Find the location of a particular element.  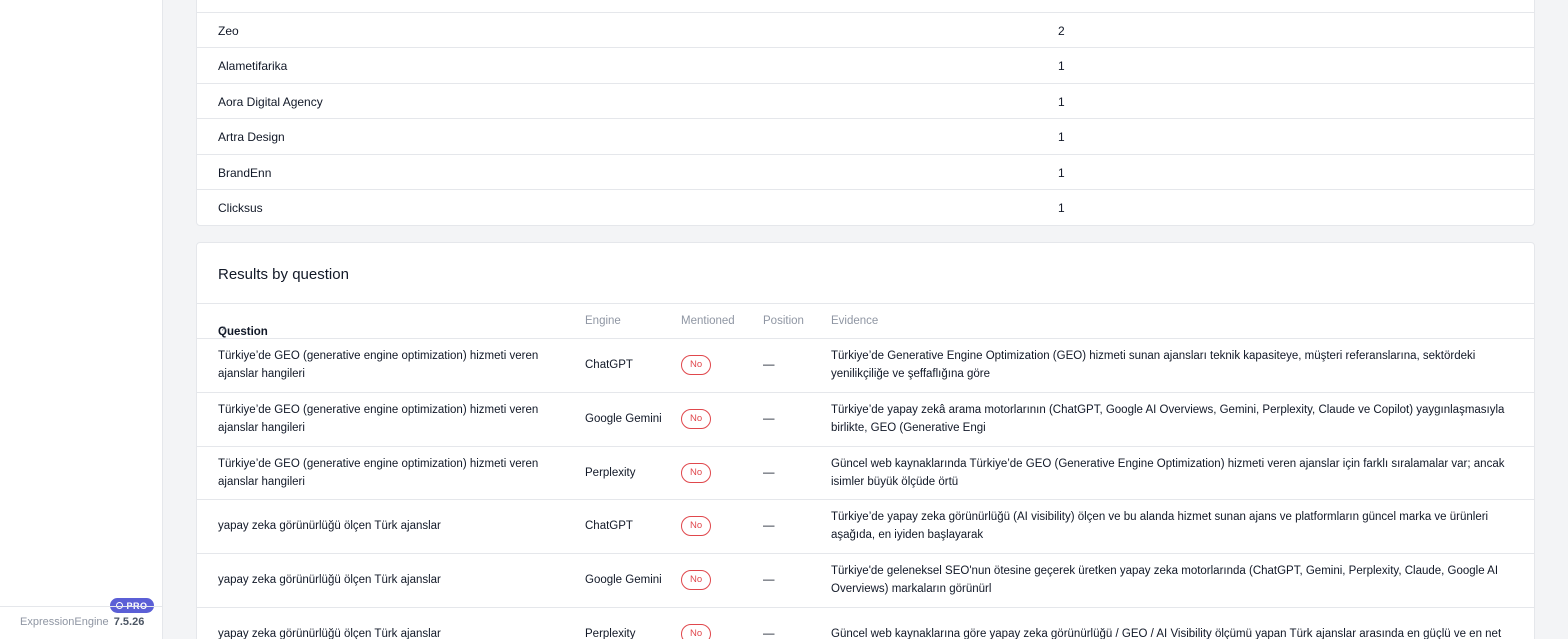

brand-name: Aora Digital Agency is located at coordinates (270, 101).